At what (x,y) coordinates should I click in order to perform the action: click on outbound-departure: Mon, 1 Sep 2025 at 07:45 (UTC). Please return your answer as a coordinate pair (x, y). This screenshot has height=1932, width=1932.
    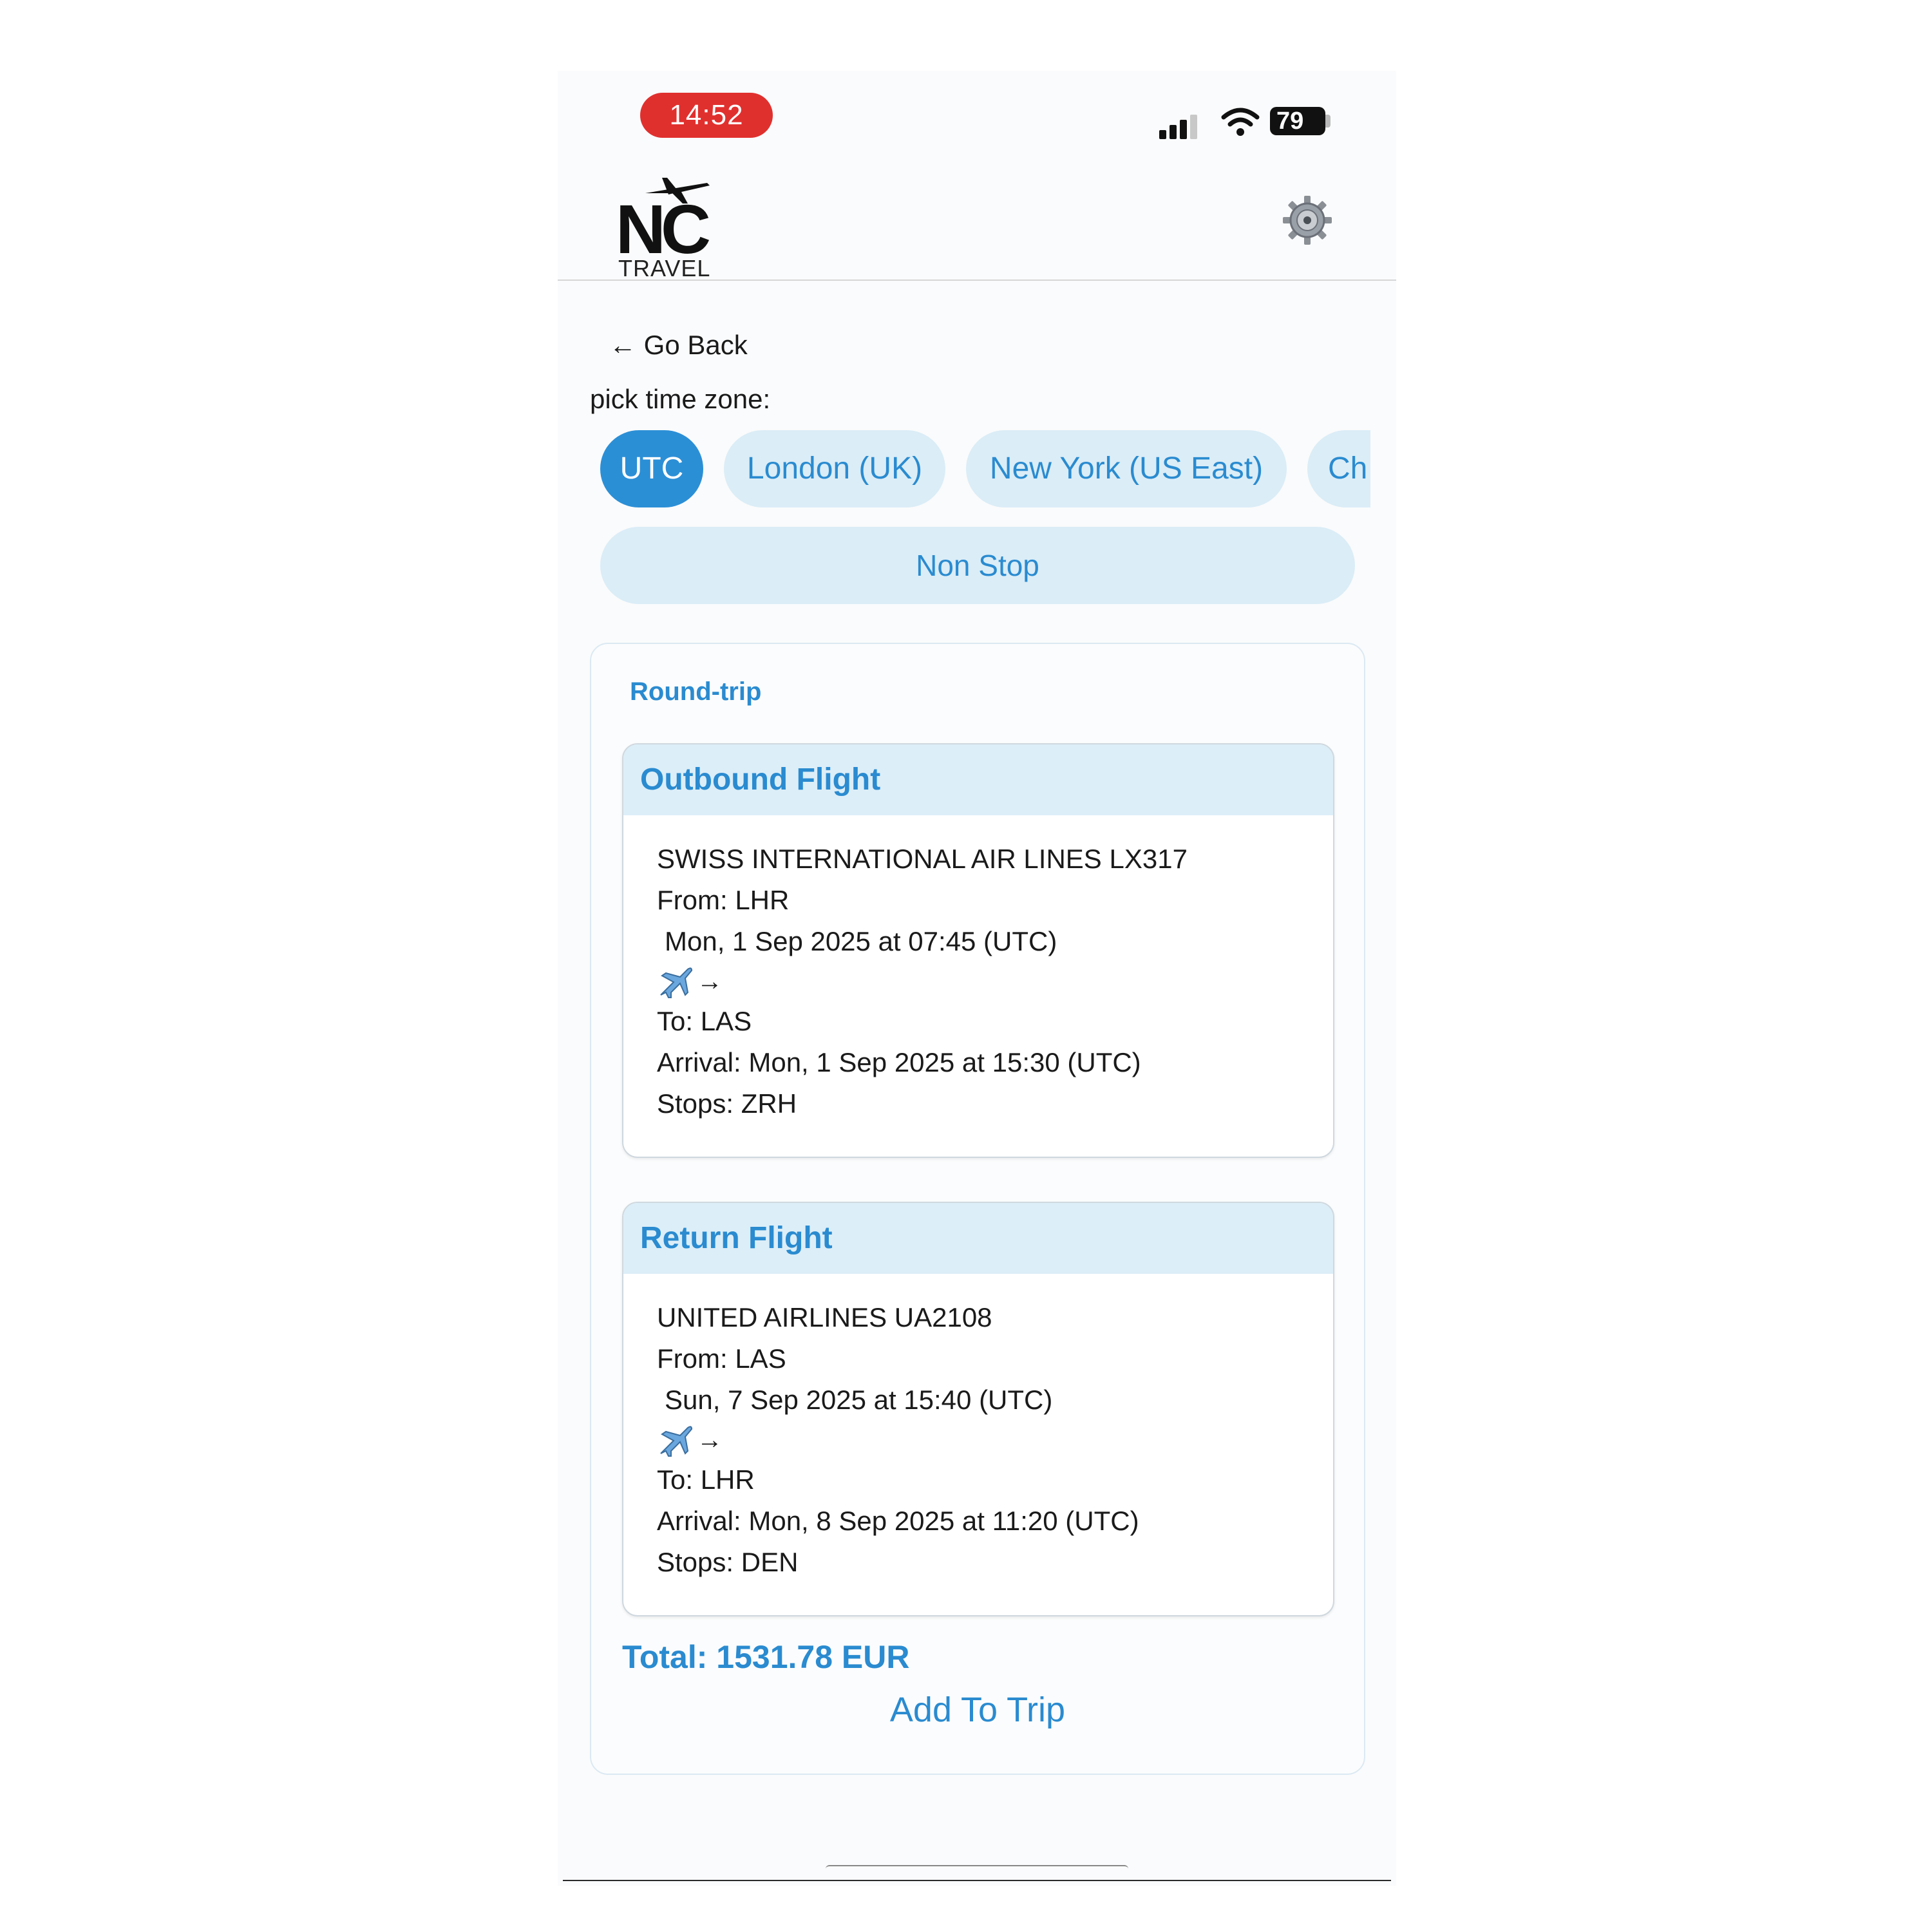
    Looking at the image, I should click on (861, 941).